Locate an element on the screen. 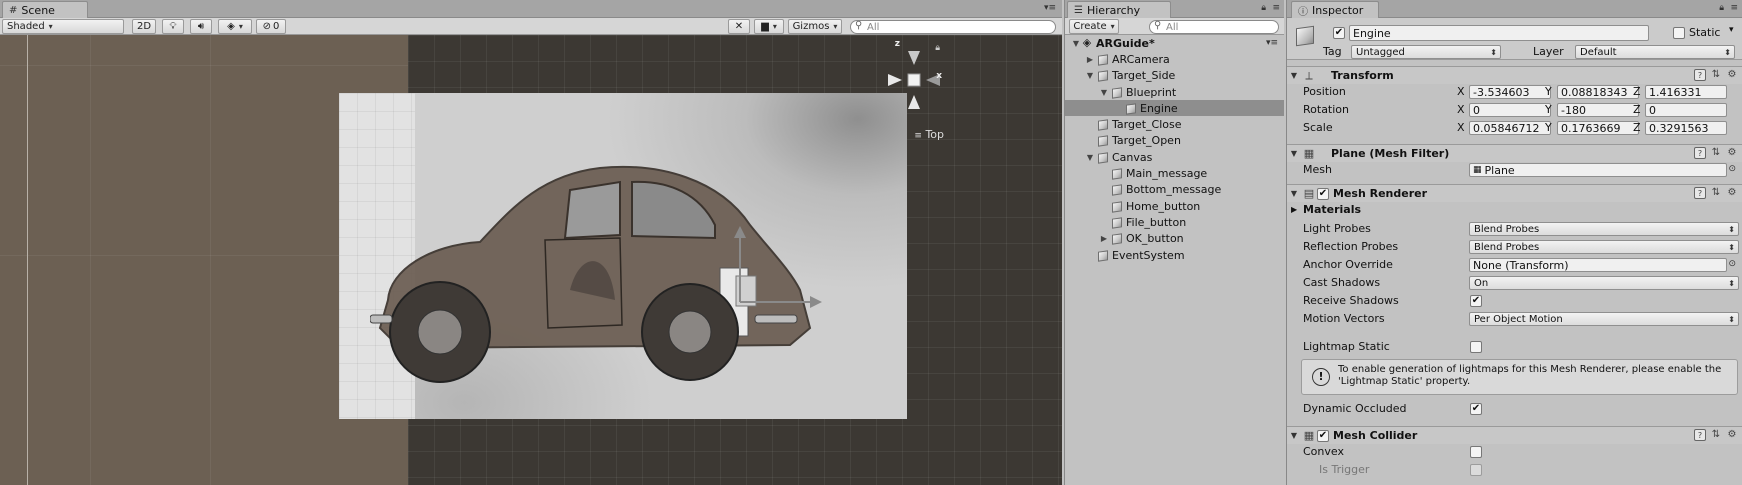  lightmap-static-checkbox is located at coordinates (1476, 347).